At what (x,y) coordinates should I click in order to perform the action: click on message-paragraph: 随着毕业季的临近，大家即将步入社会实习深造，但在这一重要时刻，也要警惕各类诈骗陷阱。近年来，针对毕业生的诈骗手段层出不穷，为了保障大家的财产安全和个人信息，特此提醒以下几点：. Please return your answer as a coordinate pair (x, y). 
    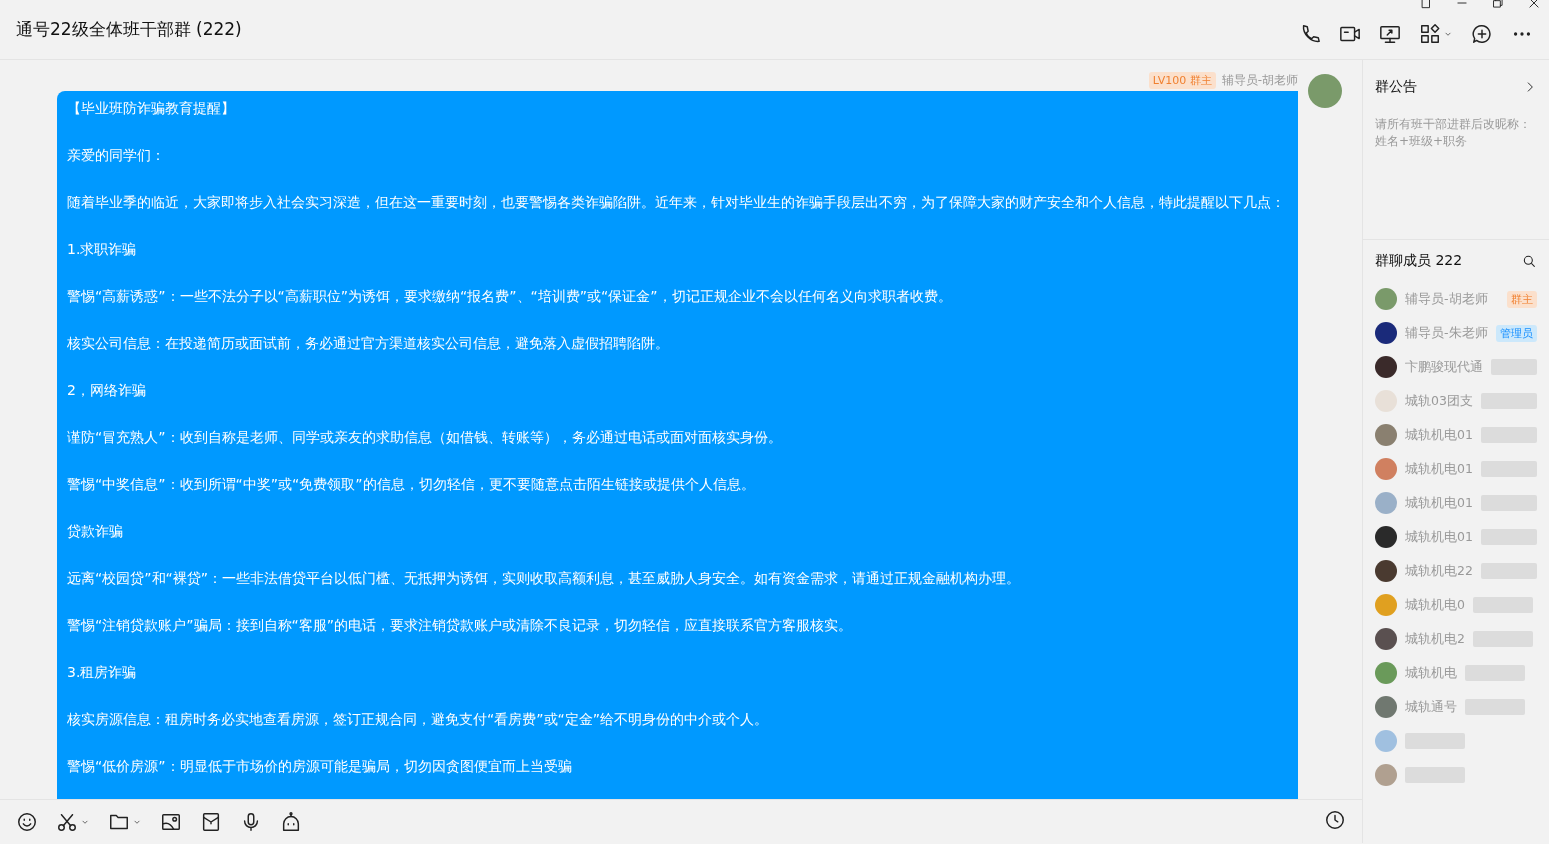
    Looking at the image, I should click on (676, 202).